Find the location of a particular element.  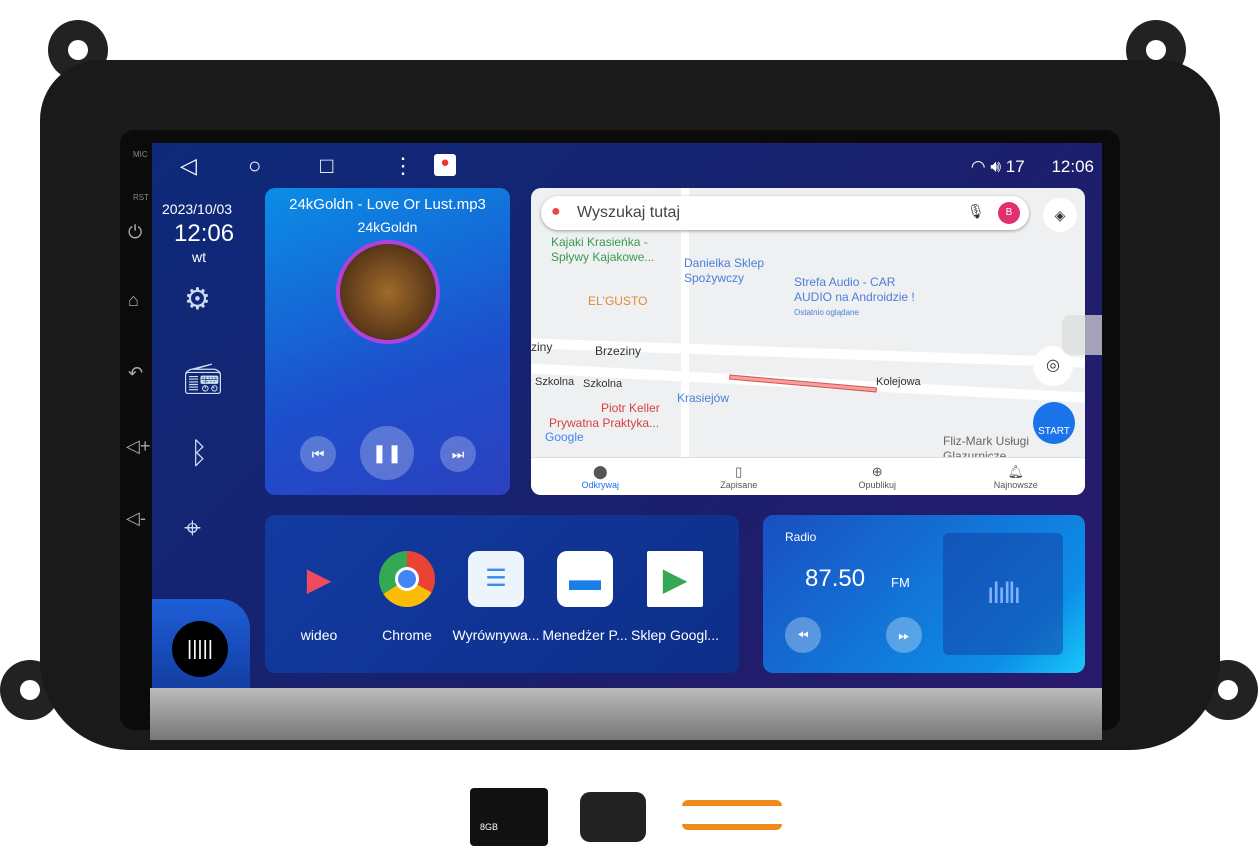

back-button: ◁ is located at coordinates (188, 166).